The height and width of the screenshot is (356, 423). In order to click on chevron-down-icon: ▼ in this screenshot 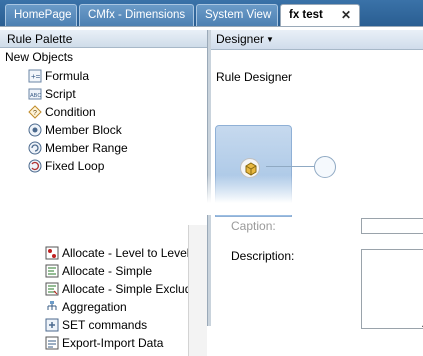, I will do `click(270, 39)`.